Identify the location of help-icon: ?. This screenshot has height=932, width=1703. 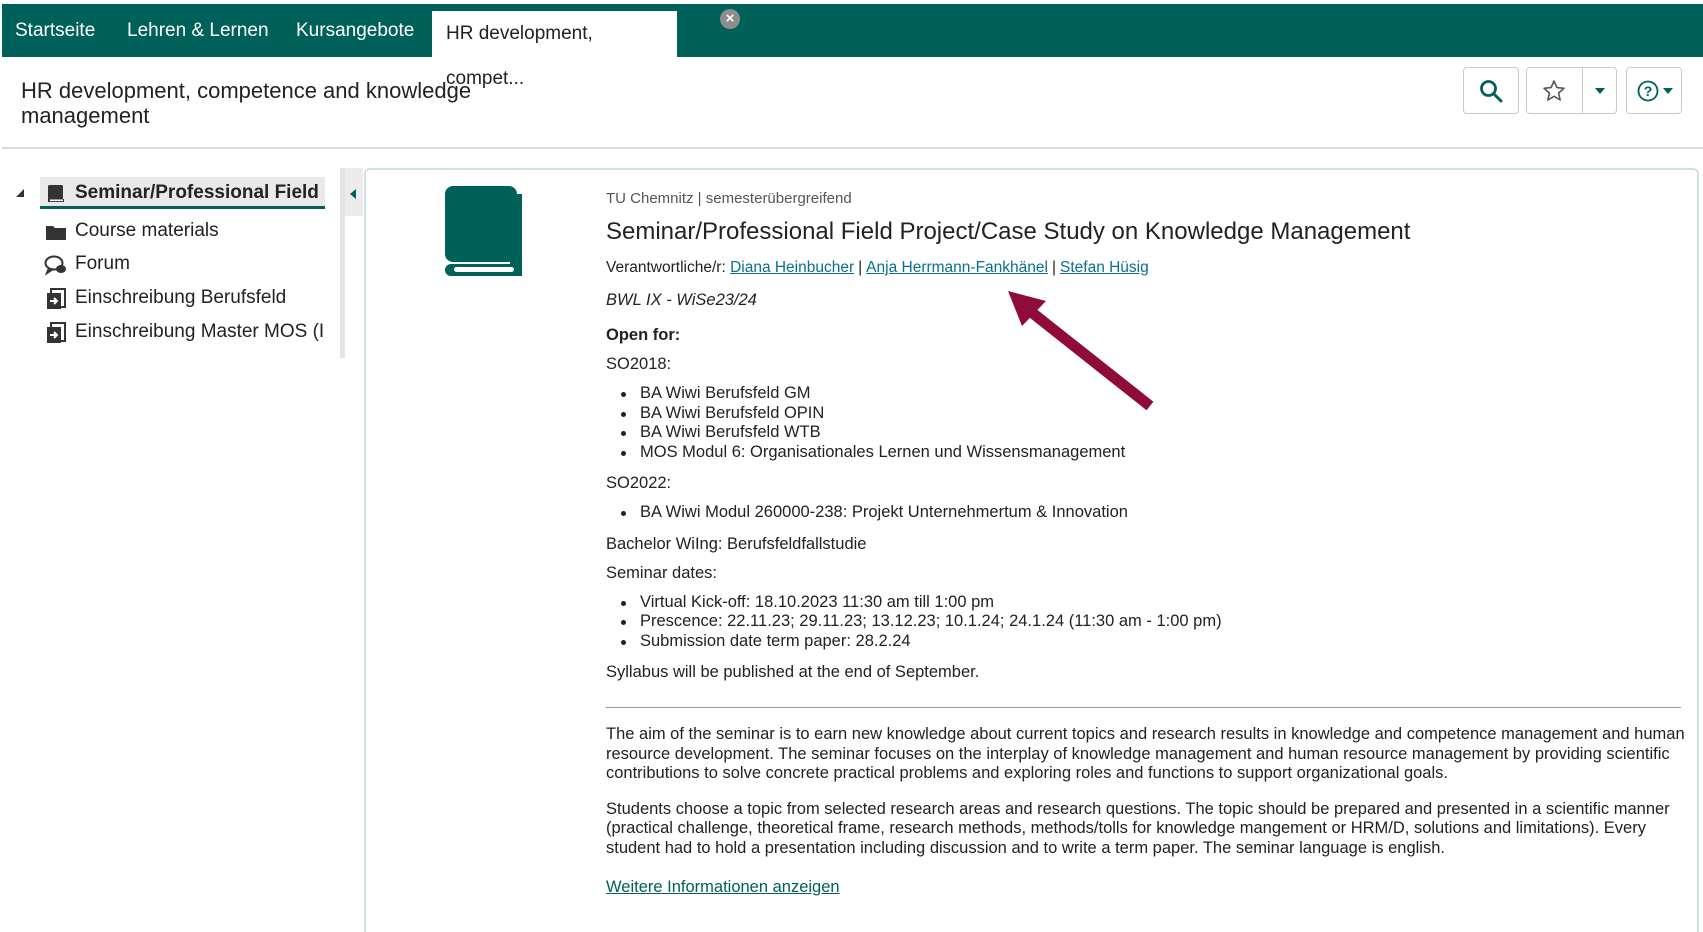
(1648, 91).